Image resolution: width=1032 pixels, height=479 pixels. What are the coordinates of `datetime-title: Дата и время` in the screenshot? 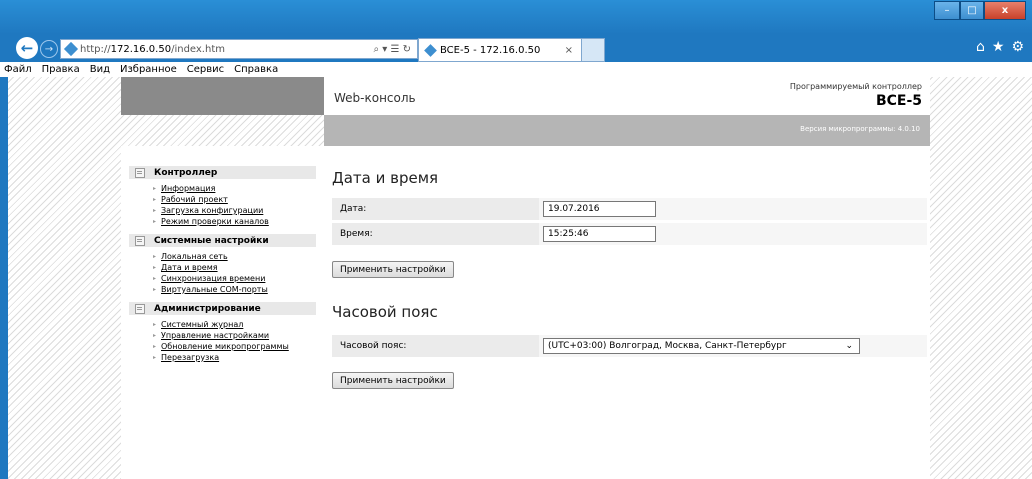 It's located at (385, 178).